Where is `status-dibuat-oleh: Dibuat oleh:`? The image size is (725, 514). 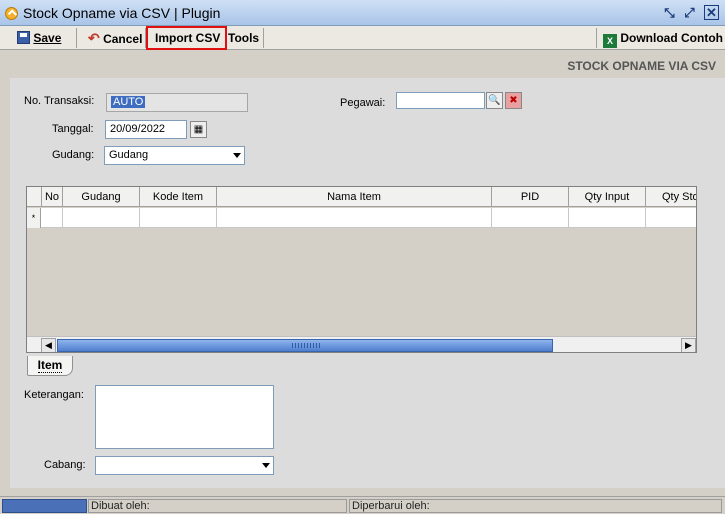 status-dibuat-oleh: Dibuat oleh: is located at coordinates (217, 506).